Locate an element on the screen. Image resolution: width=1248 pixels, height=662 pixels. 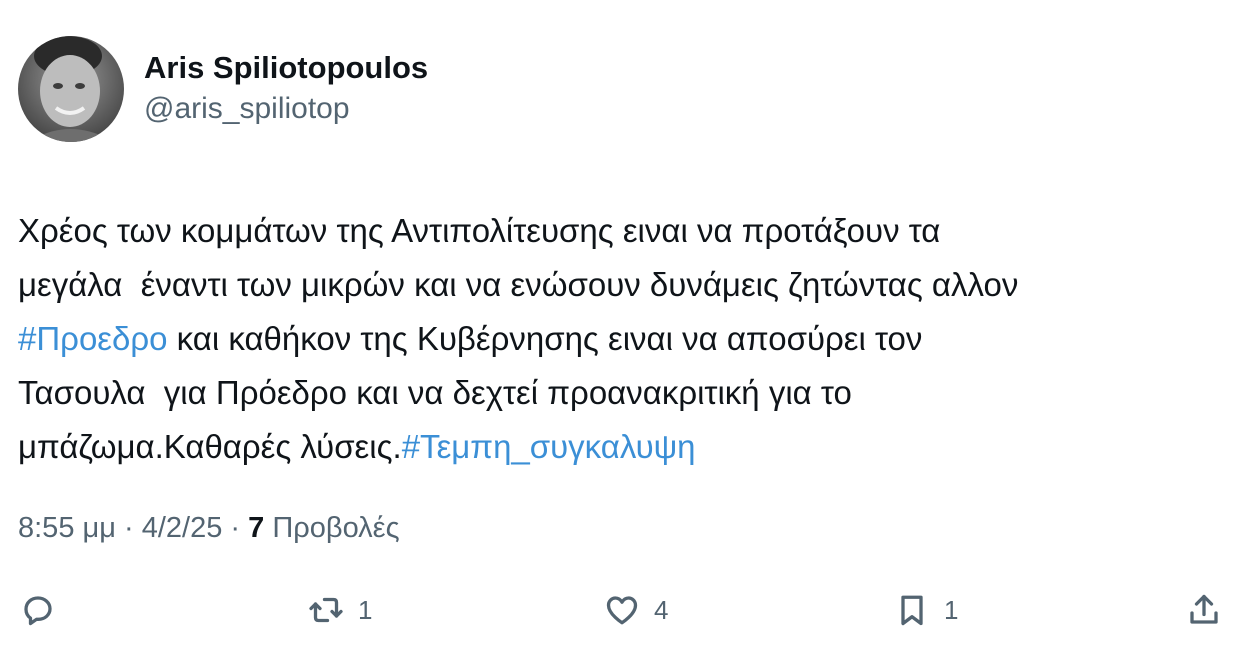
like-button: 4 is located at coordinates (636, 610).